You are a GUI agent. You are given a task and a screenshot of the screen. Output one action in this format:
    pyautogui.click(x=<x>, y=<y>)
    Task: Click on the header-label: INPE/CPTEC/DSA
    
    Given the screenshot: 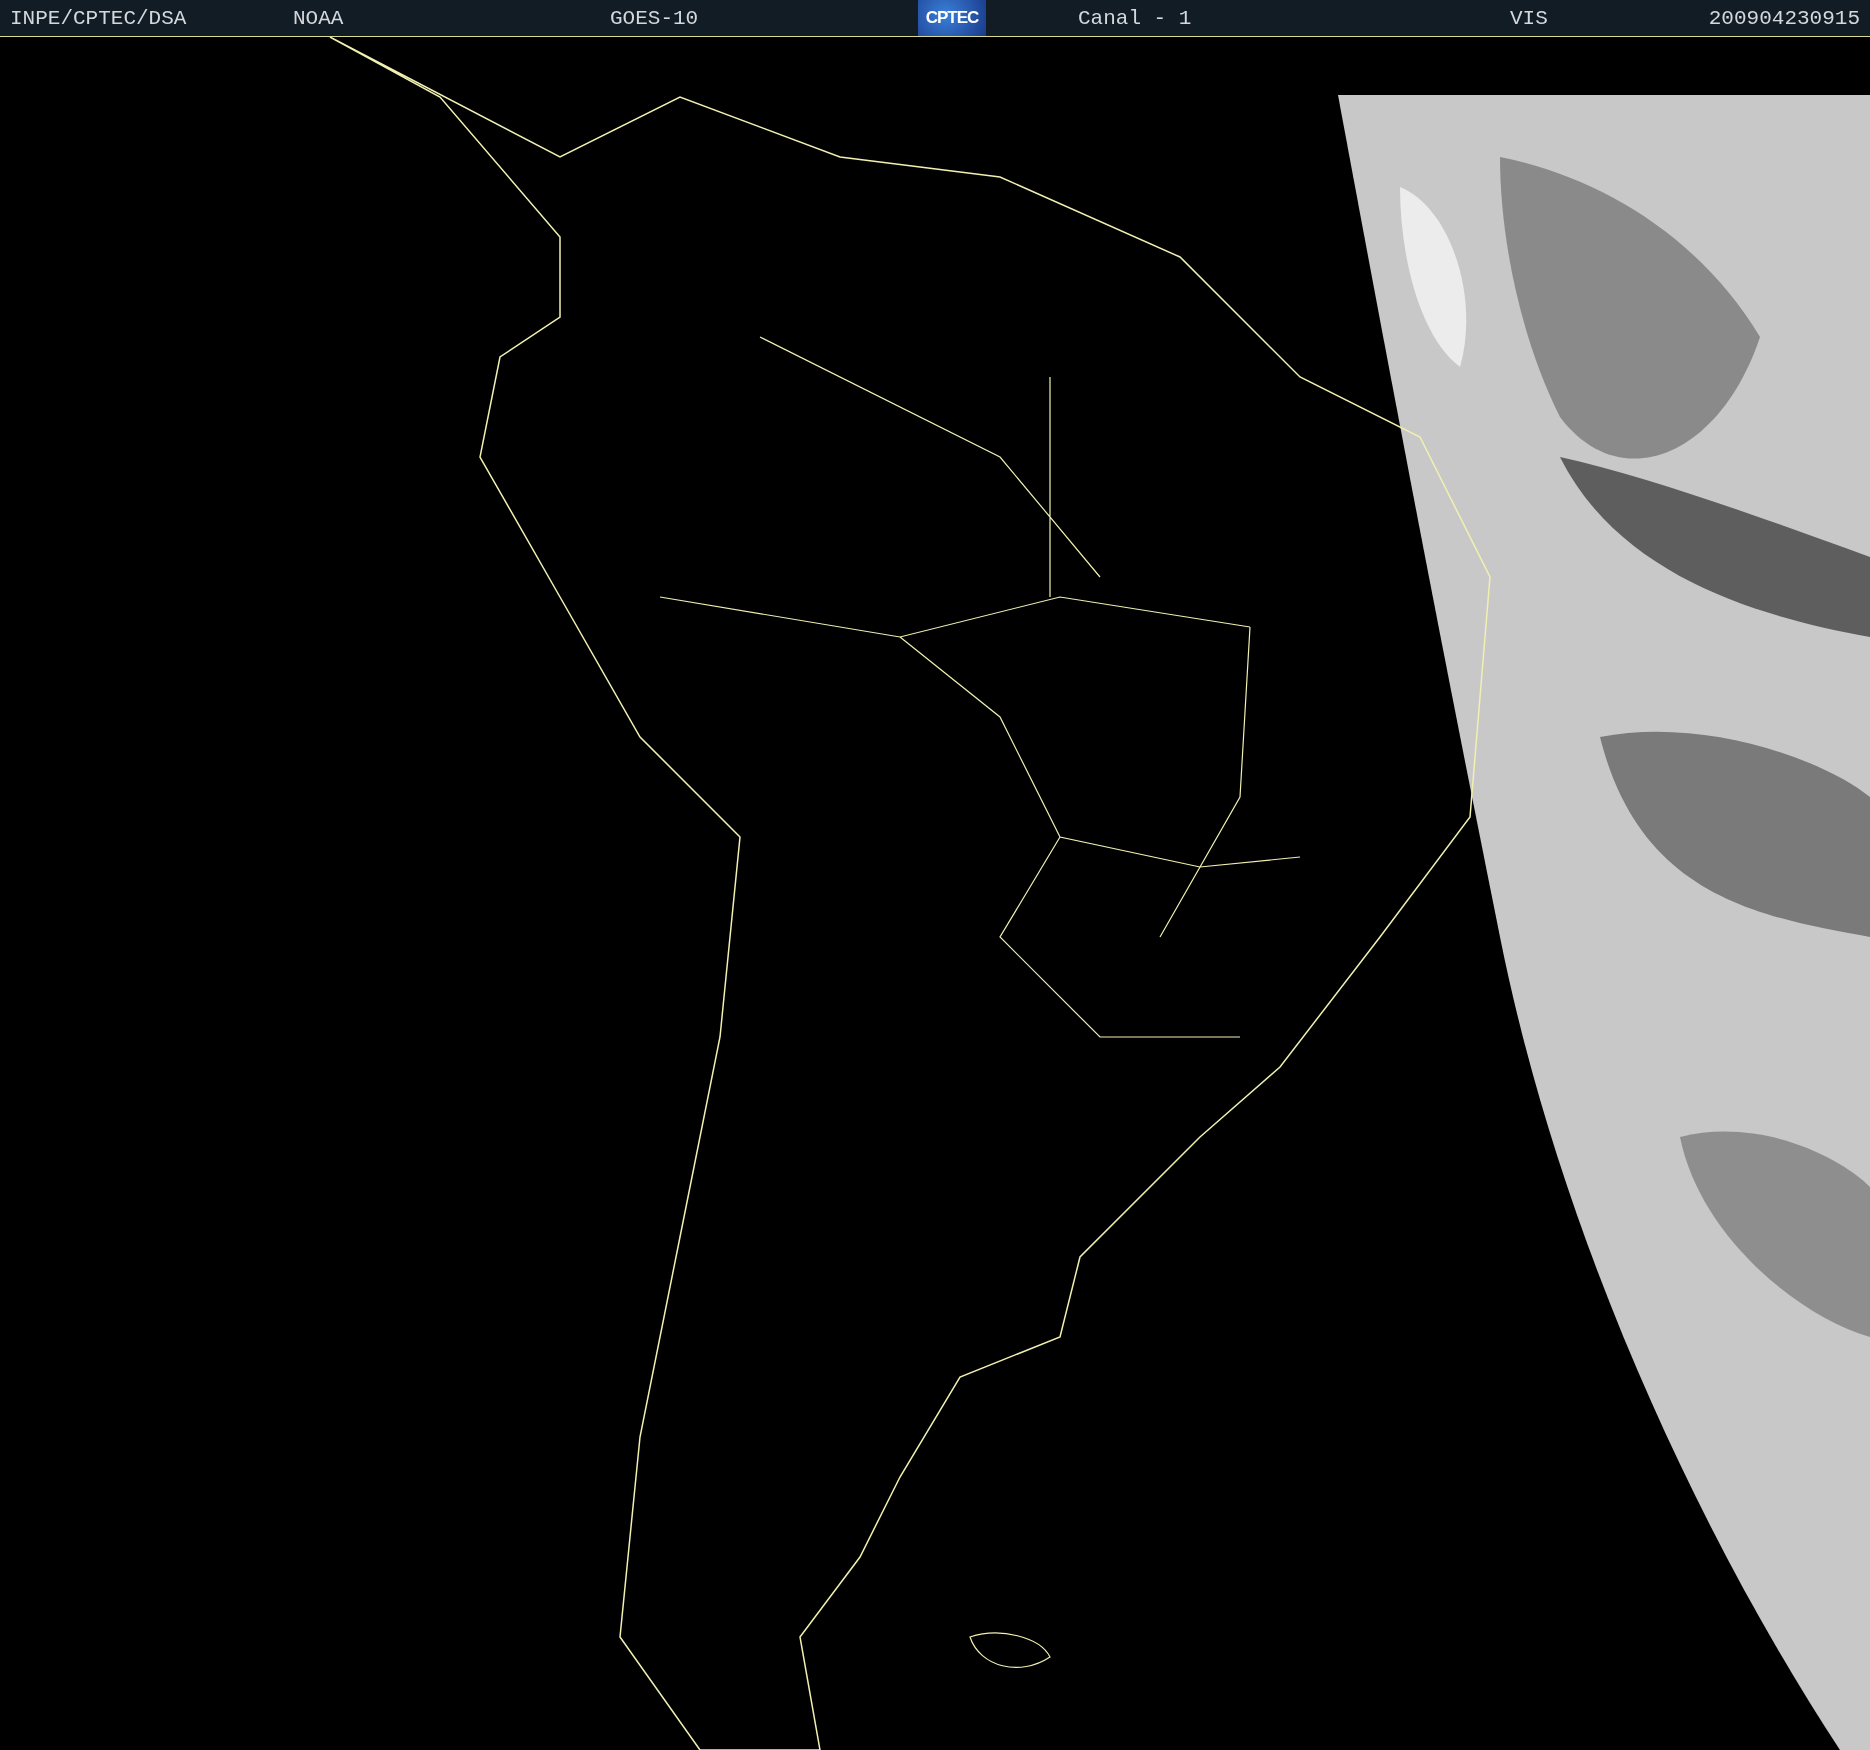 What is the action you would take?
    pyautogui.click(x=98, y=18)
    